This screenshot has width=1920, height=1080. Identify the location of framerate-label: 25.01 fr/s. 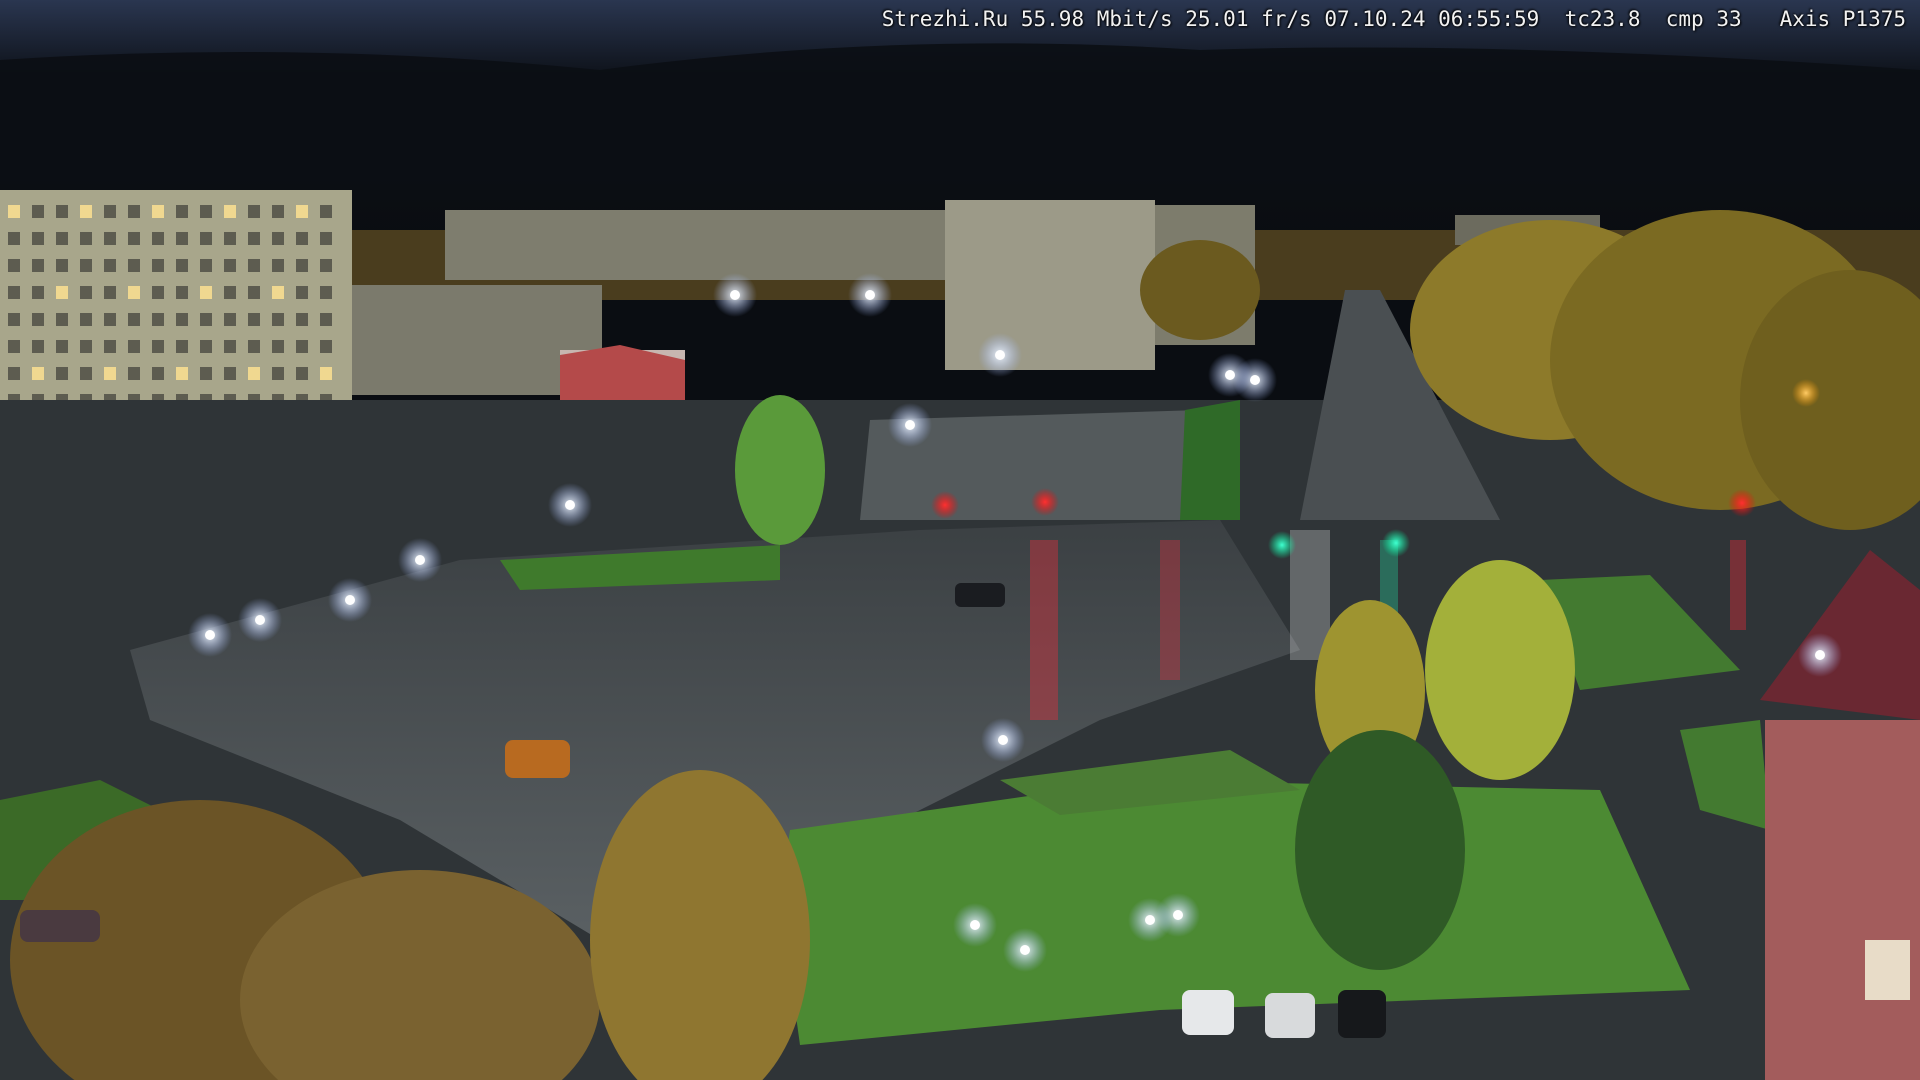
(1248, 19).